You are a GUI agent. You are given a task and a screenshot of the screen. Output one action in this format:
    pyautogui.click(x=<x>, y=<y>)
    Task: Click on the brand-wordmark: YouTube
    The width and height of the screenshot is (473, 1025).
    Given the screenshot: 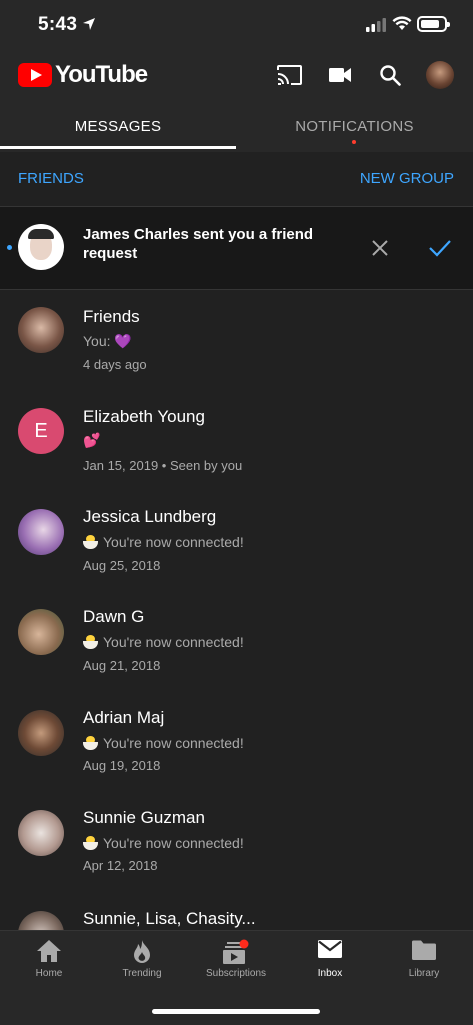 What is the action you would take?
    pyautogui.click(x=101, y=74)
    